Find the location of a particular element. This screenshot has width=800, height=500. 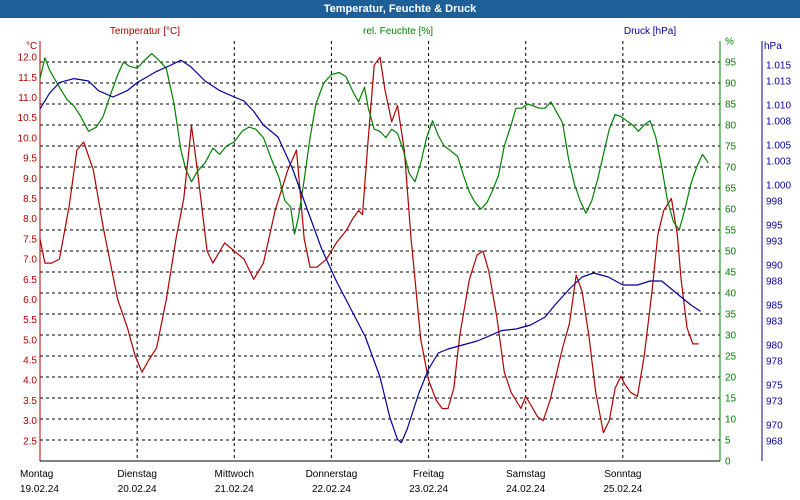

temp-axis-unit: °C is located at coordinates (31, 46).